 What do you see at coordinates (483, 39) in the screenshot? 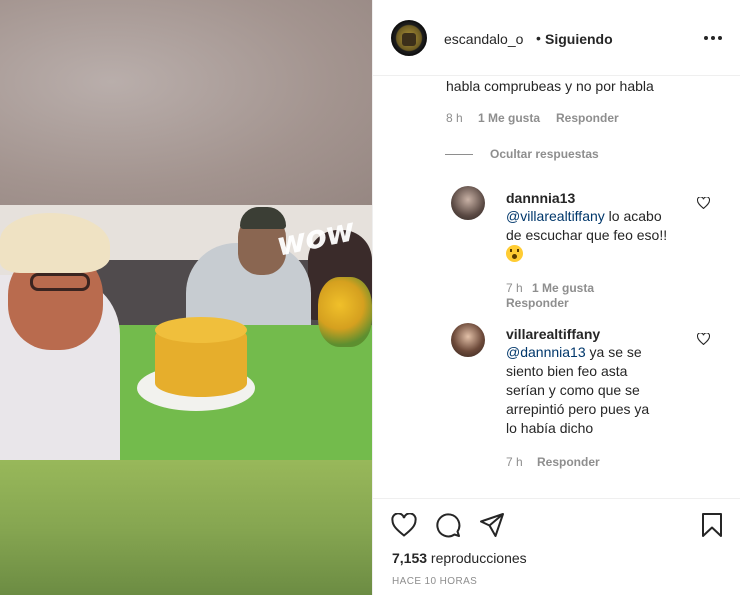
I see `author-username: escandalo_o` at bounding box center [483, 39].